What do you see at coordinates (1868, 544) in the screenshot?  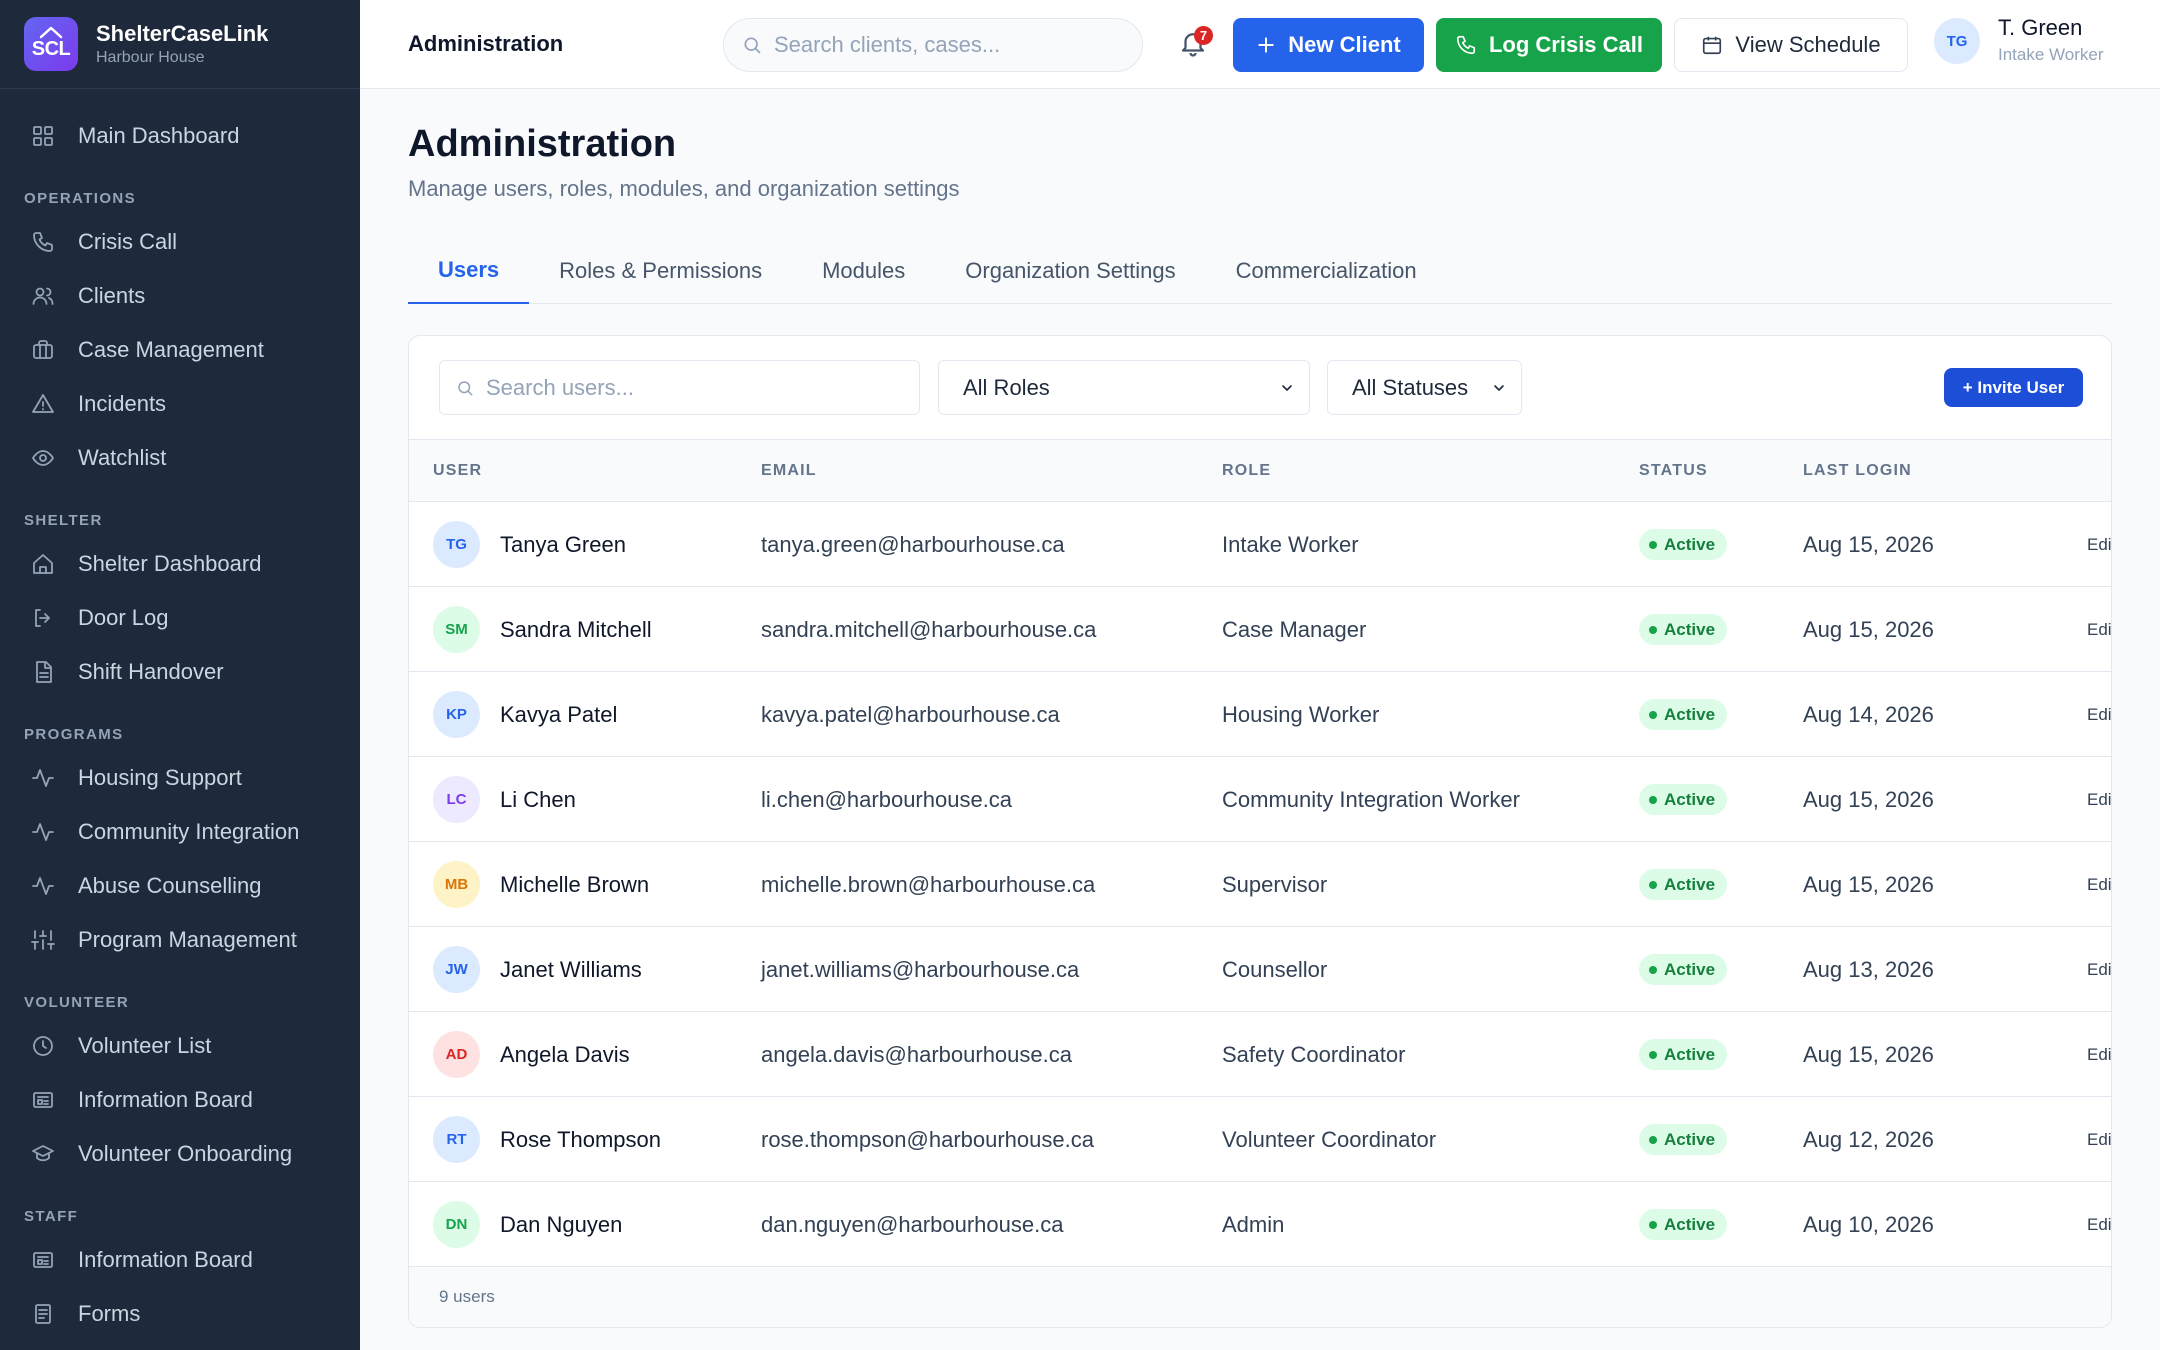 I see `user-last-login: Aug 15, 2026` at bounding box center [1868, 544].